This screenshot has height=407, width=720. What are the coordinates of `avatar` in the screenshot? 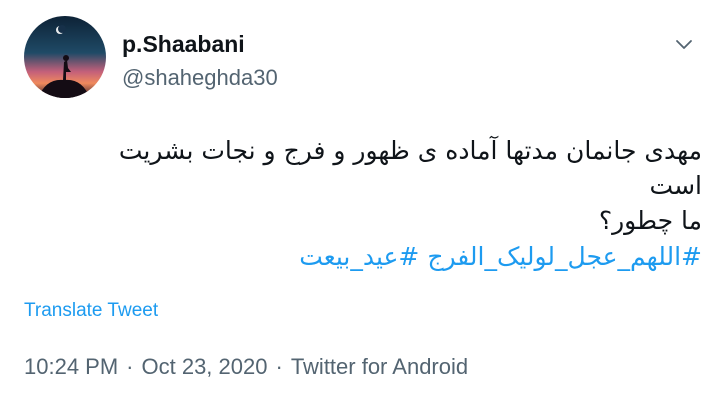 It's located at (65, 57).